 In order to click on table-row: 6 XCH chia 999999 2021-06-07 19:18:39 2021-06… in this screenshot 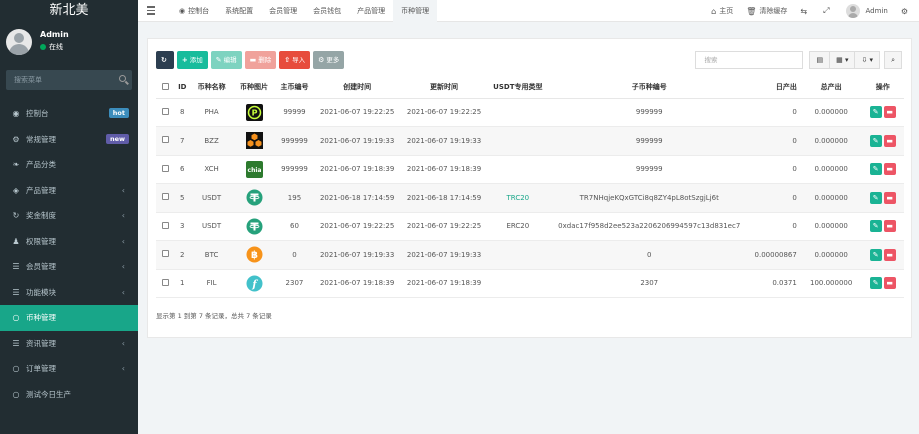, I will do `click(530, 169)`.